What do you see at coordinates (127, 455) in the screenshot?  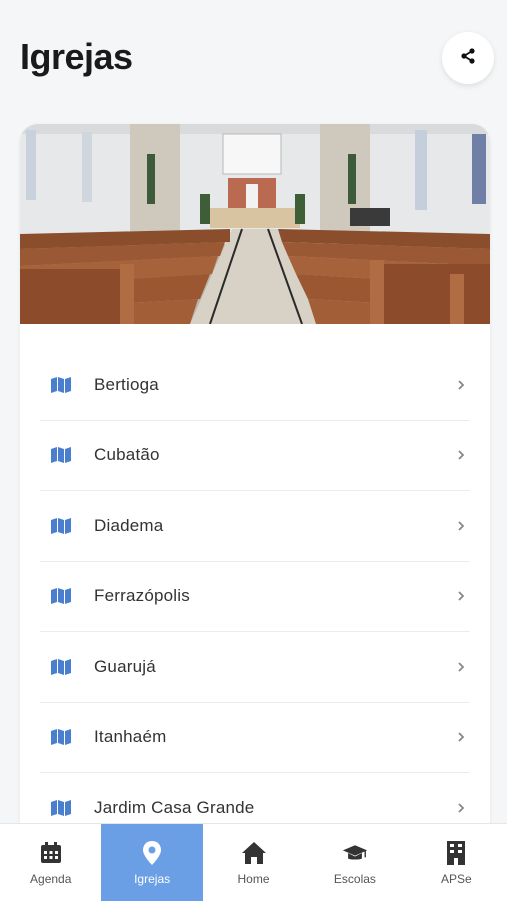 I see `church-name: Cubatão` at bounding box center [127, 455].